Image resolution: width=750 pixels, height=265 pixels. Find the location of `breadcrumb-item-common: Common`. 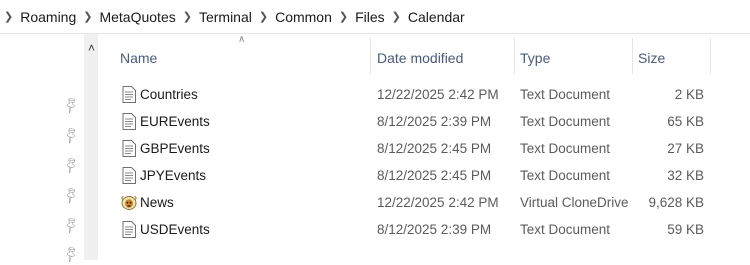

breadcrumb-item-common: Common is located at coordinates (303, 17).